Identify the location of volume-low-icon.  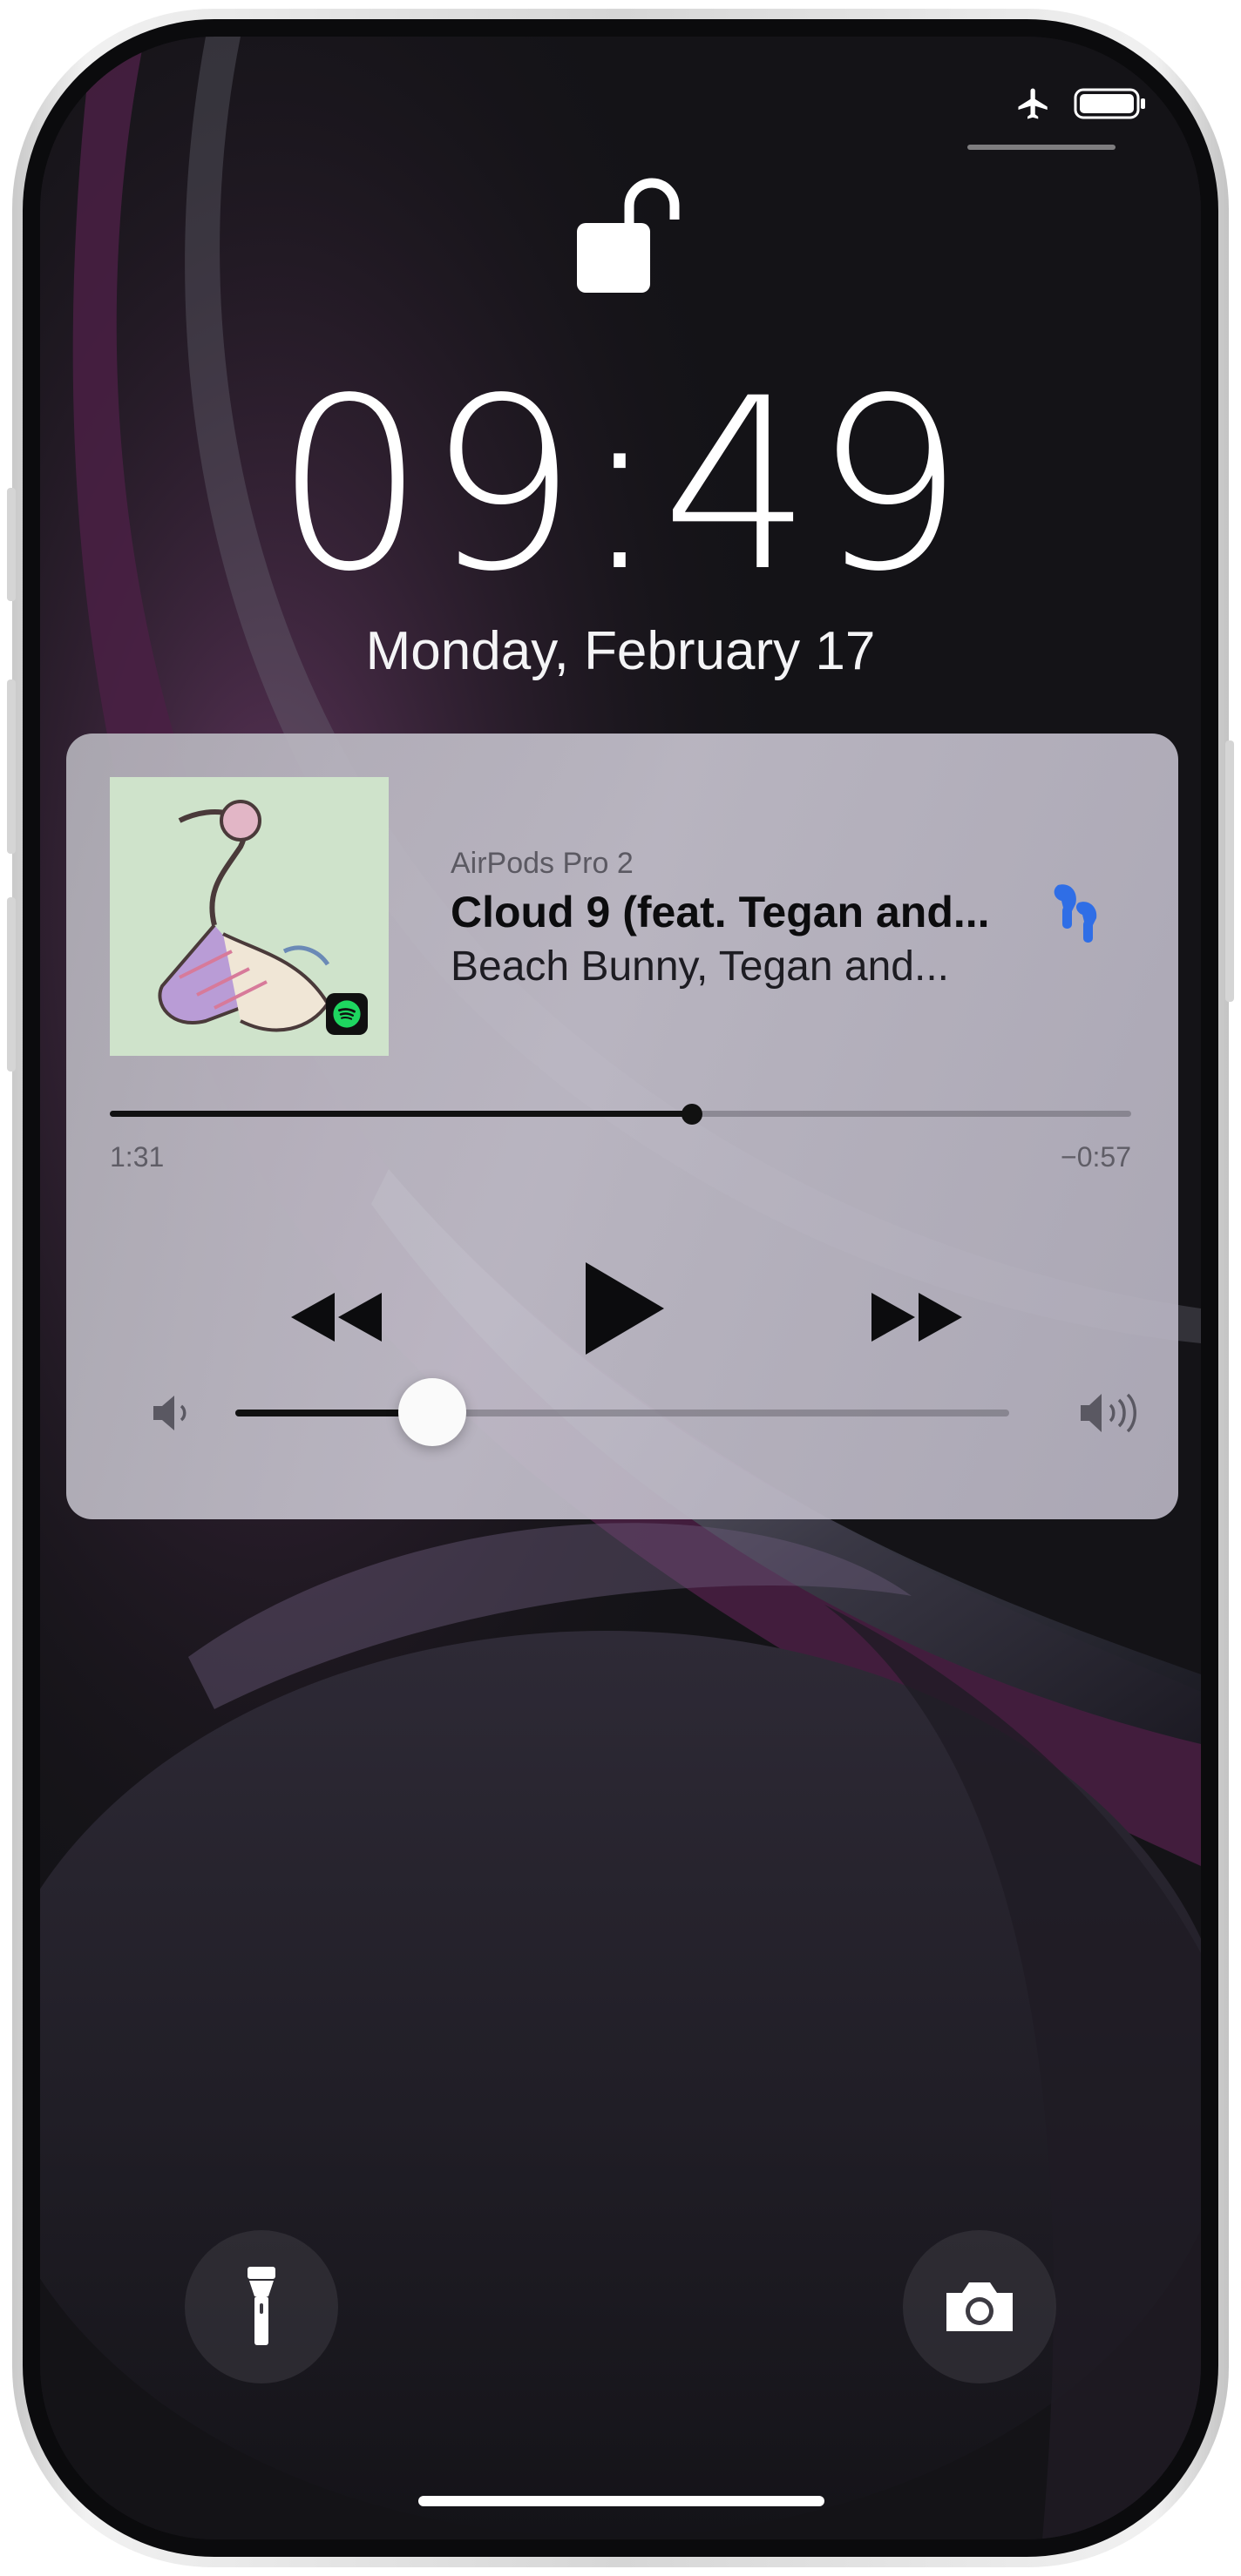
(169, 1413).